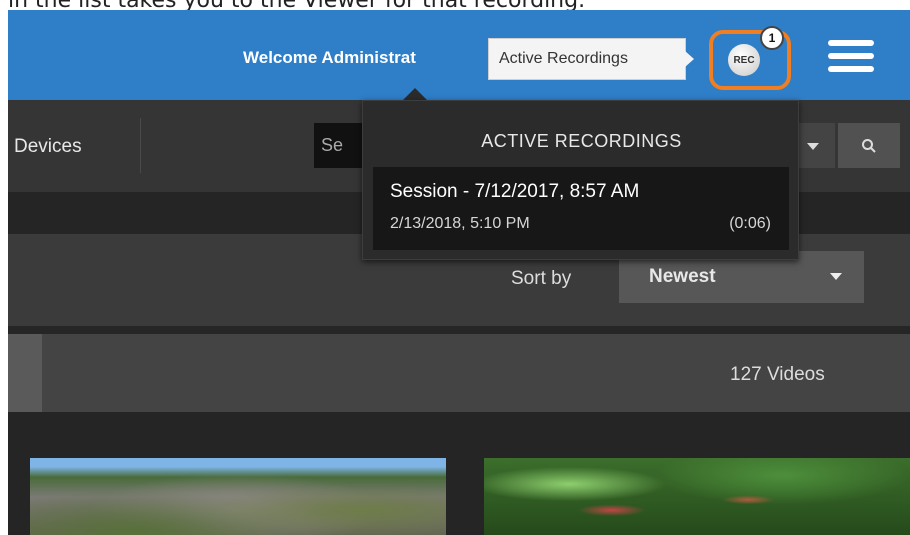  Describe the element at coordinates (329, 57) in the screenshot. I see `welcome-text: Welcome Administrat` at that location.